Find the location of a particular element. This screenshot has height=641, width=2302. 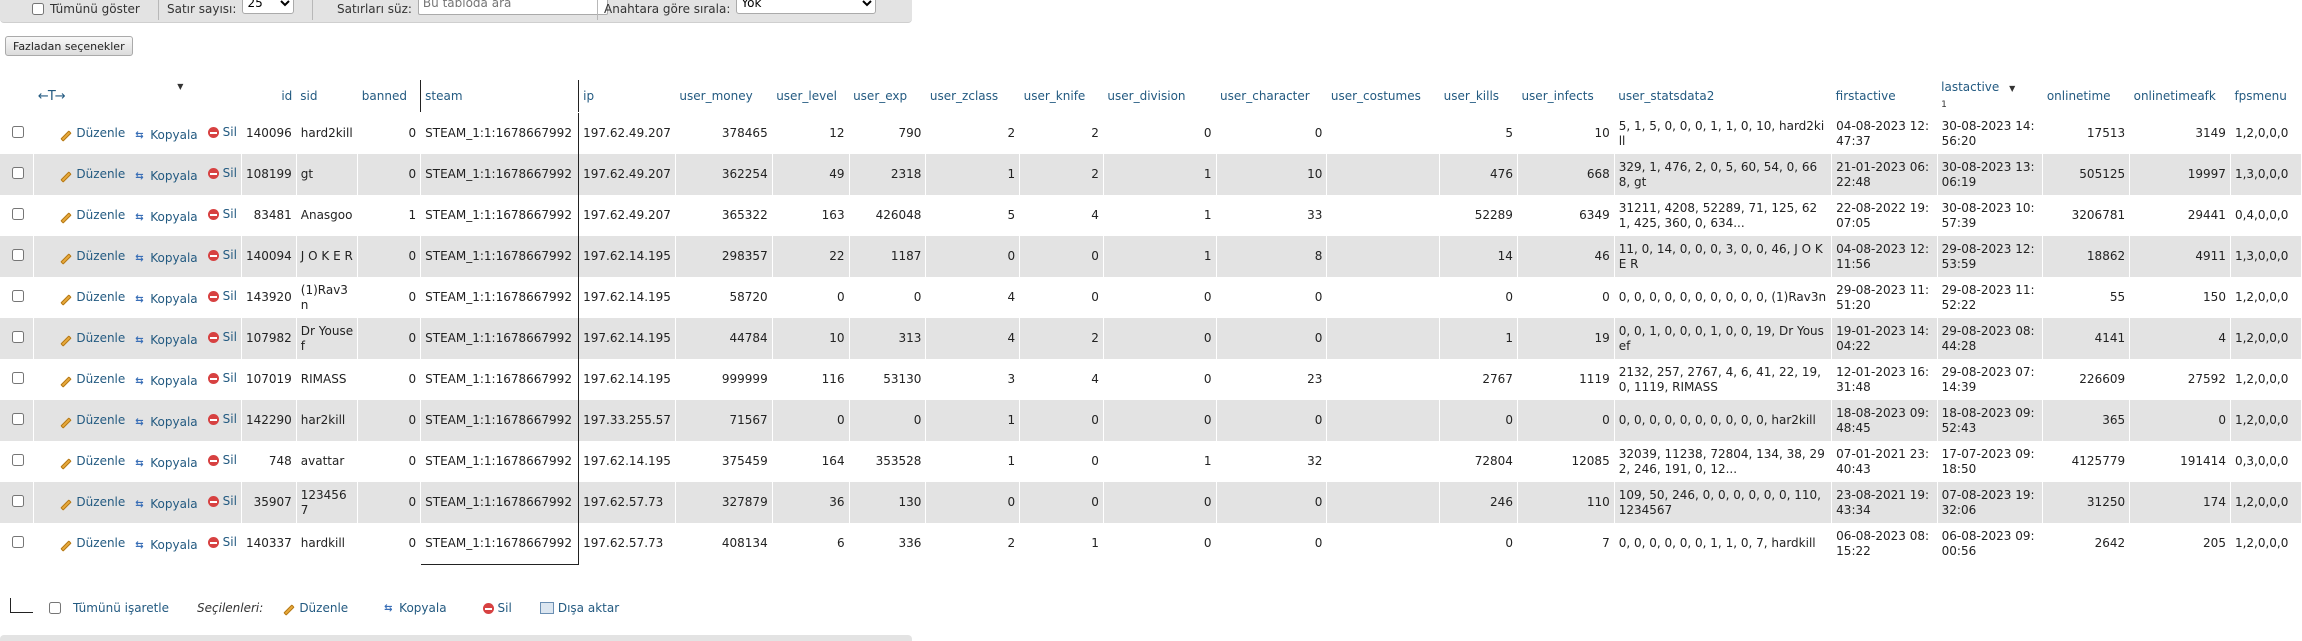

cell-user-zclass: 0 is located at coordinates (973, 502).